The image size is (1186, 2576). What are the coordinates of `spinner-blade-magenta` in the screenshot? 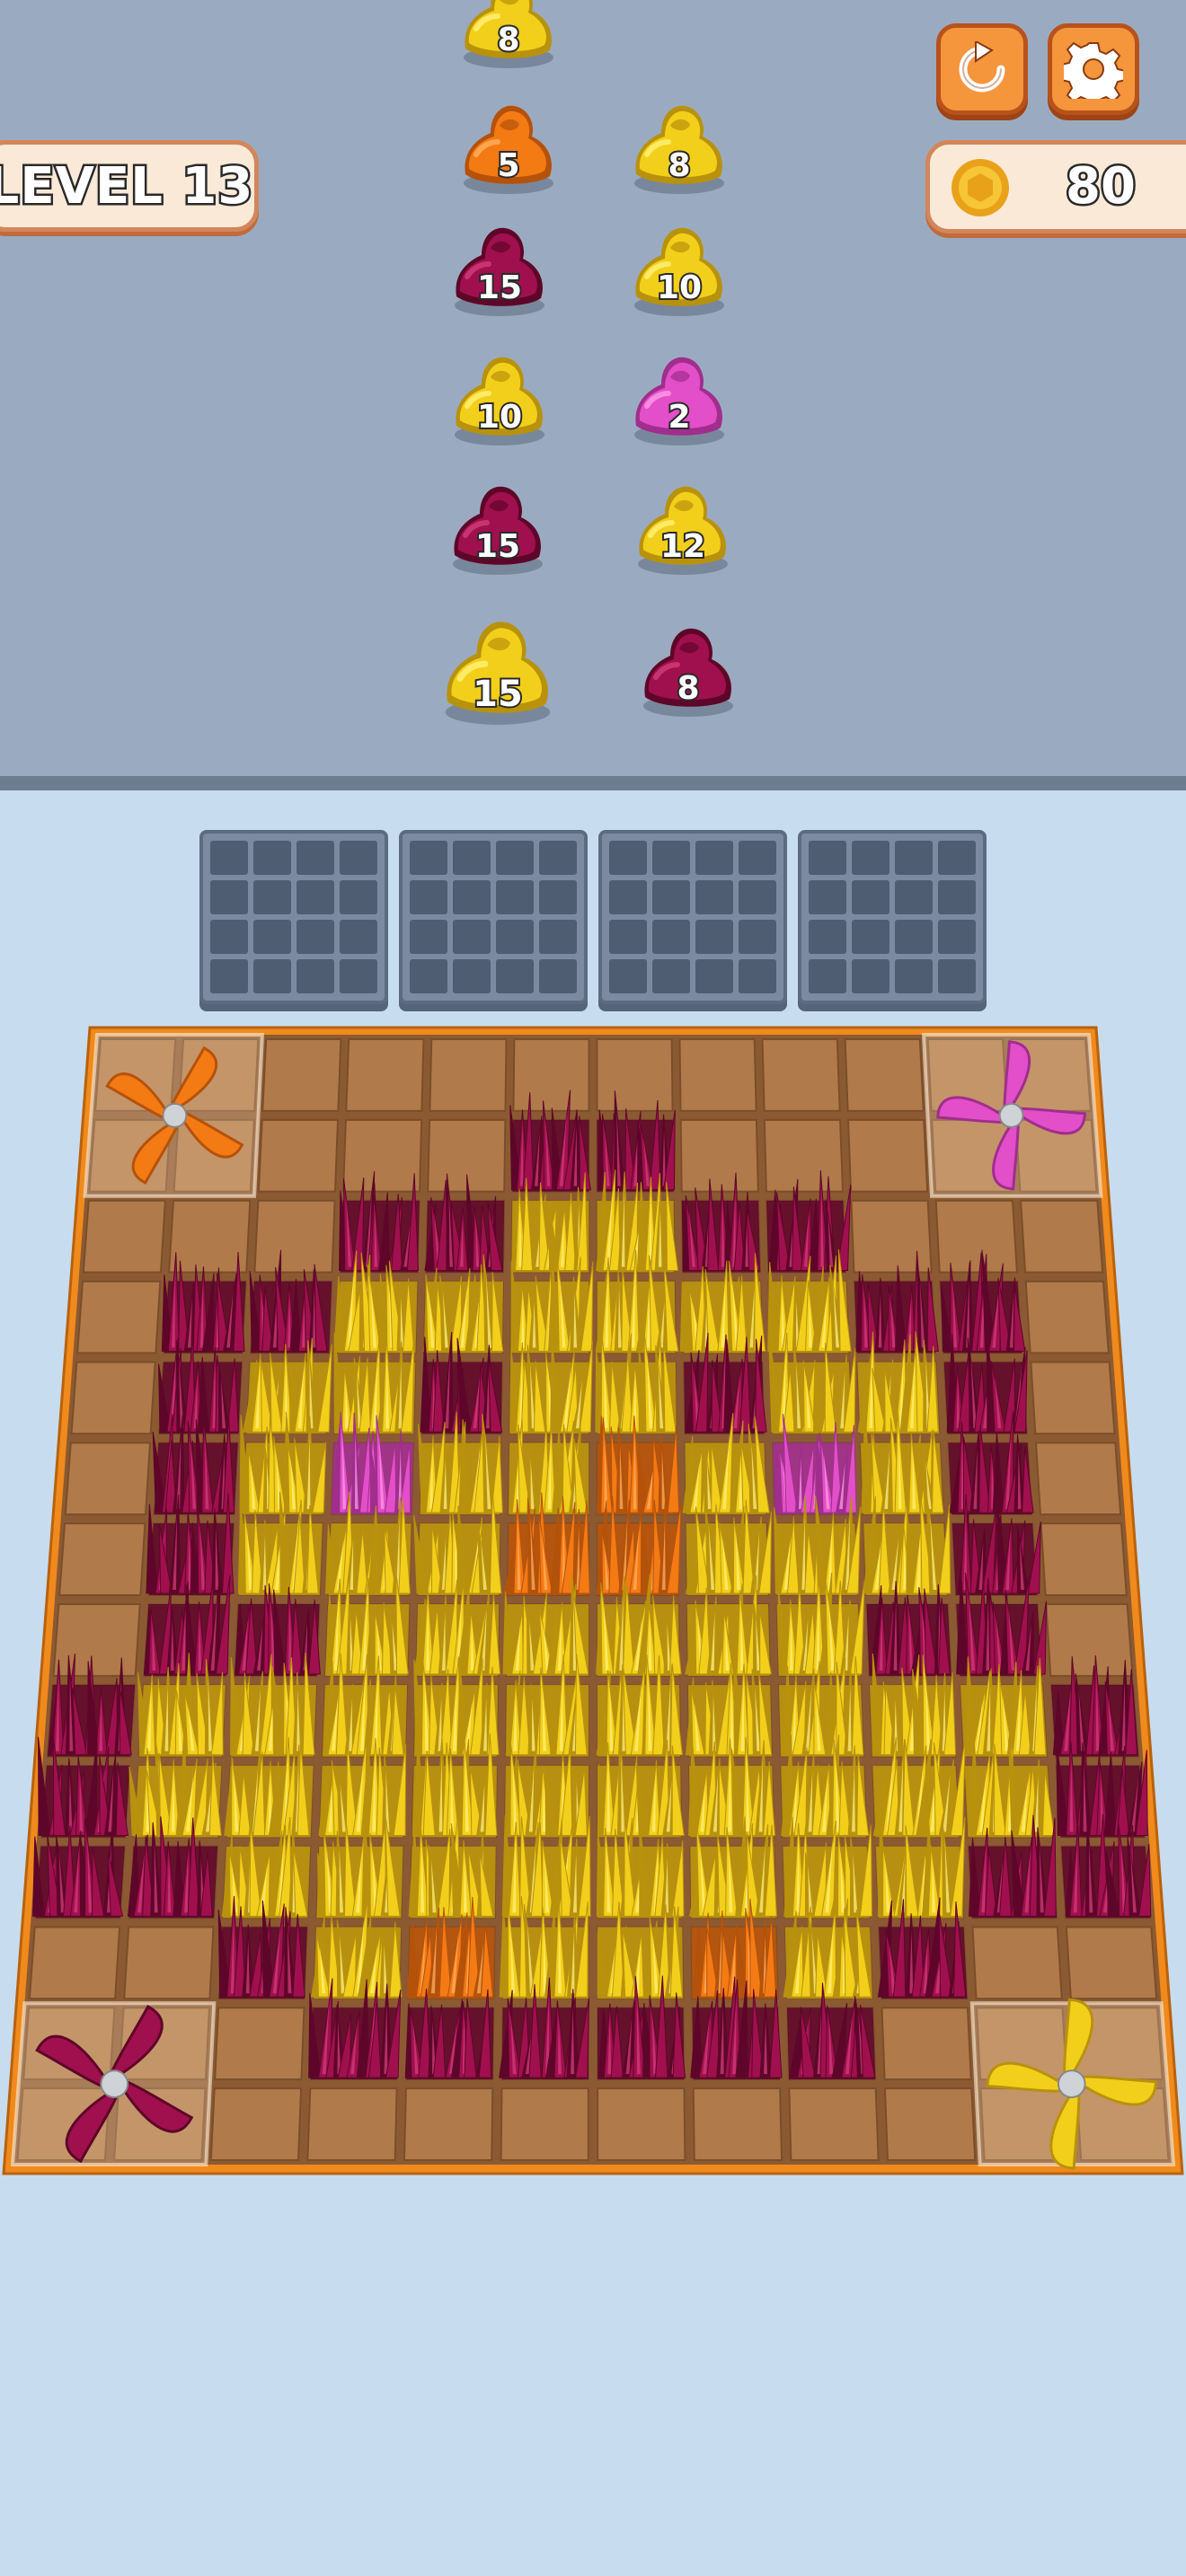 It's located at (113, 2084).